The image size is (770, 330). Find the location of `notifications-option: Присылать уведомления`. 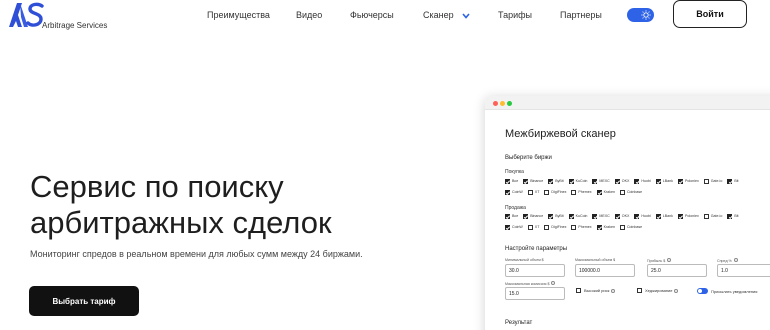

notifications-option: Присылать уведомления is located at coordinates (727, 291).